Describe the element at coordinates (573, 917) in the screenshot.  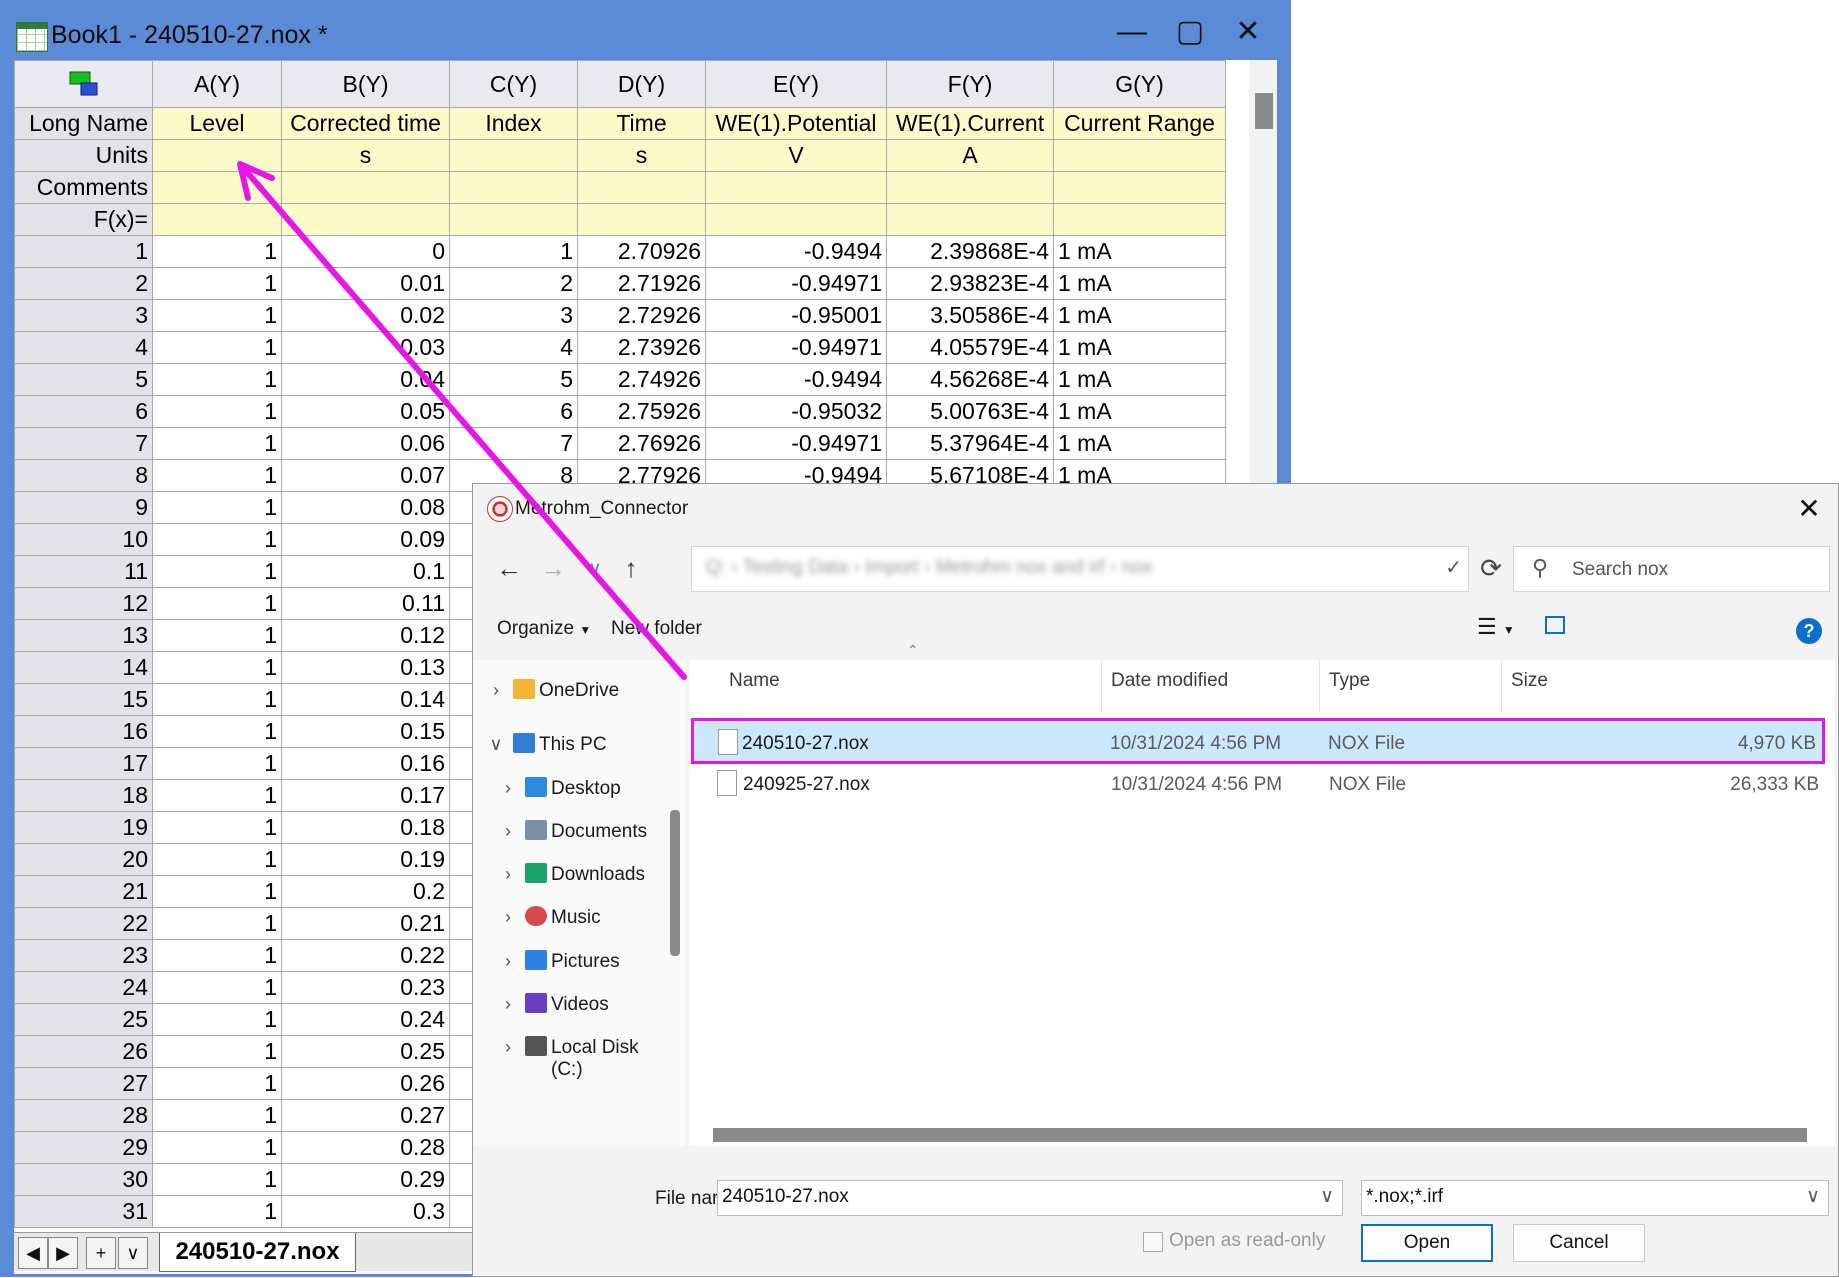
I see `nav-item: › Music` at that location.